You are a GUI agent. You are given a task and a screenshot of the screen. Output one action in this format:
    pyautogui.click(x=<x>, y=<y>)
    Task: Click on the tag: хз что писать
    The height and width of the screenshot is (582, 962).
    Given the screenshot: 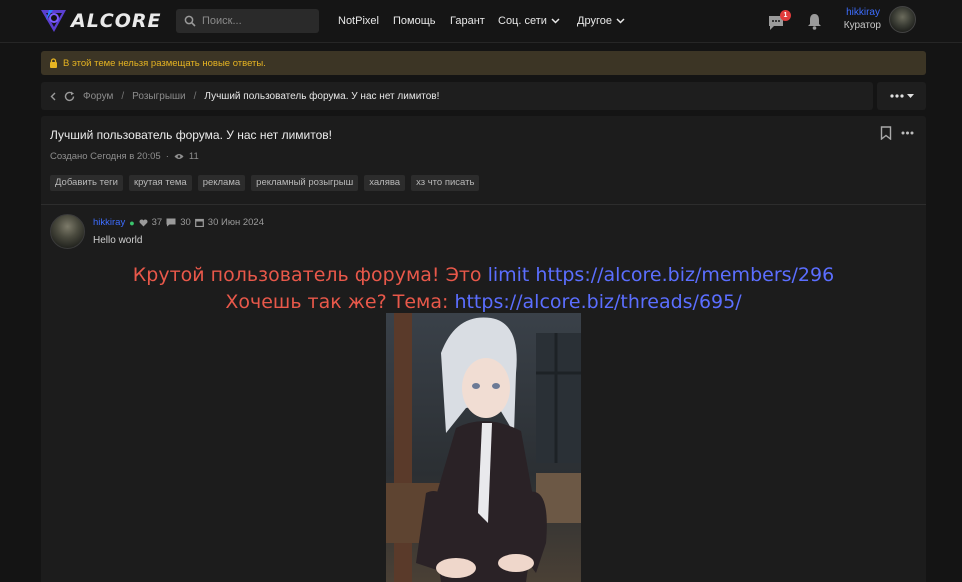 What is the action you would take?
    pyautogui.click(x=445, y=183)
    